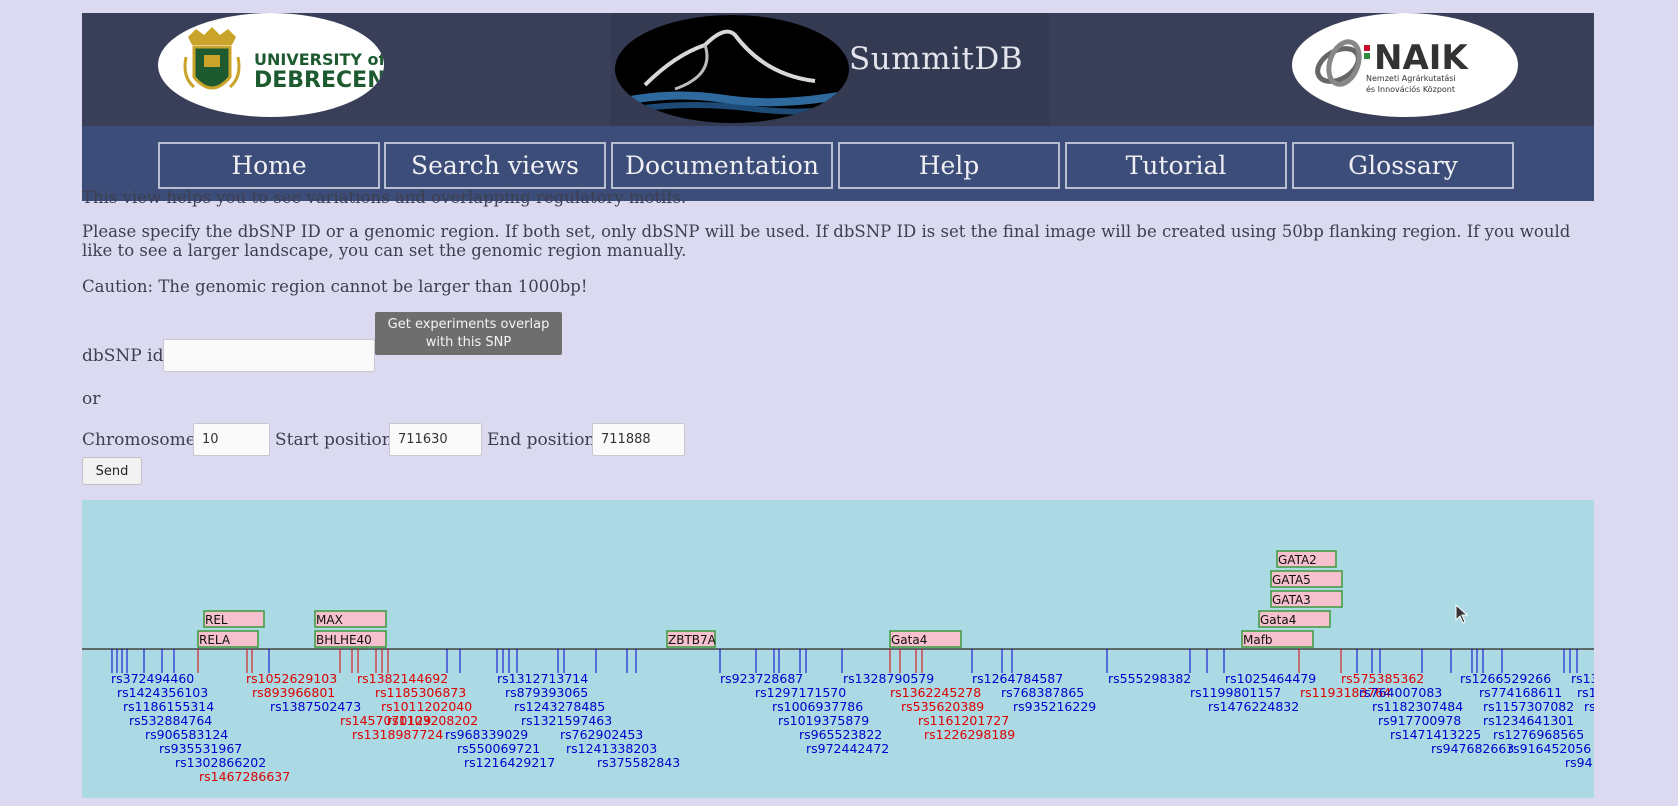 The image size is (1678, 806). Describe the element at coordinates (216, 620) in the screenshot. I see `motif-label: REL` at that location.